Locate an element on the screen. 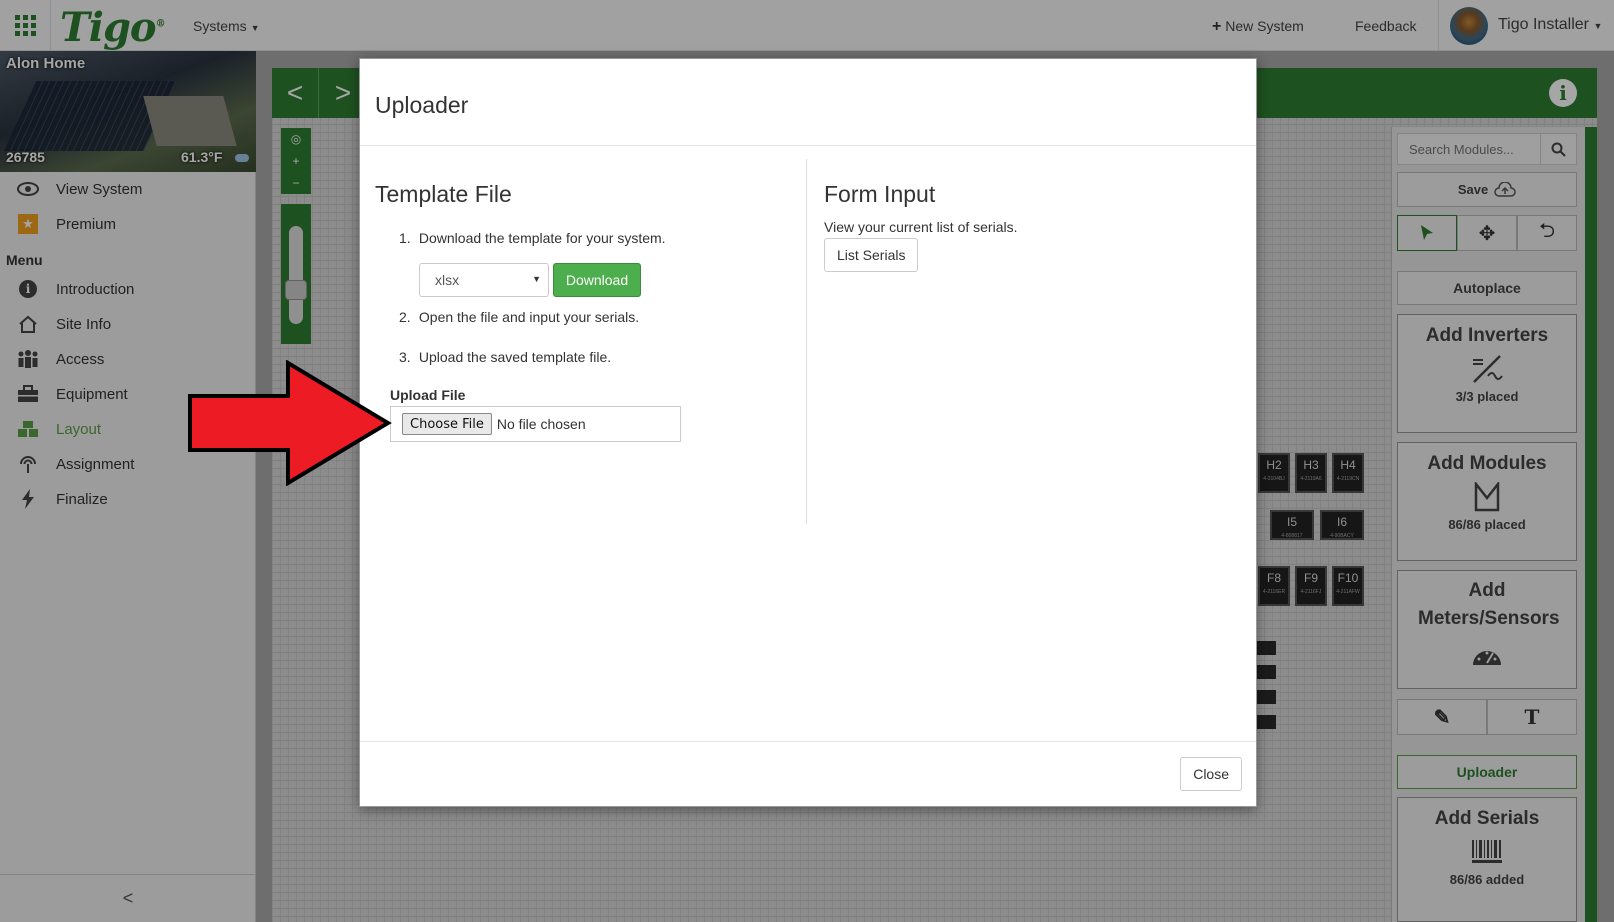  template-format-select: xlsx ▼ is located at coordinates (484, 280).